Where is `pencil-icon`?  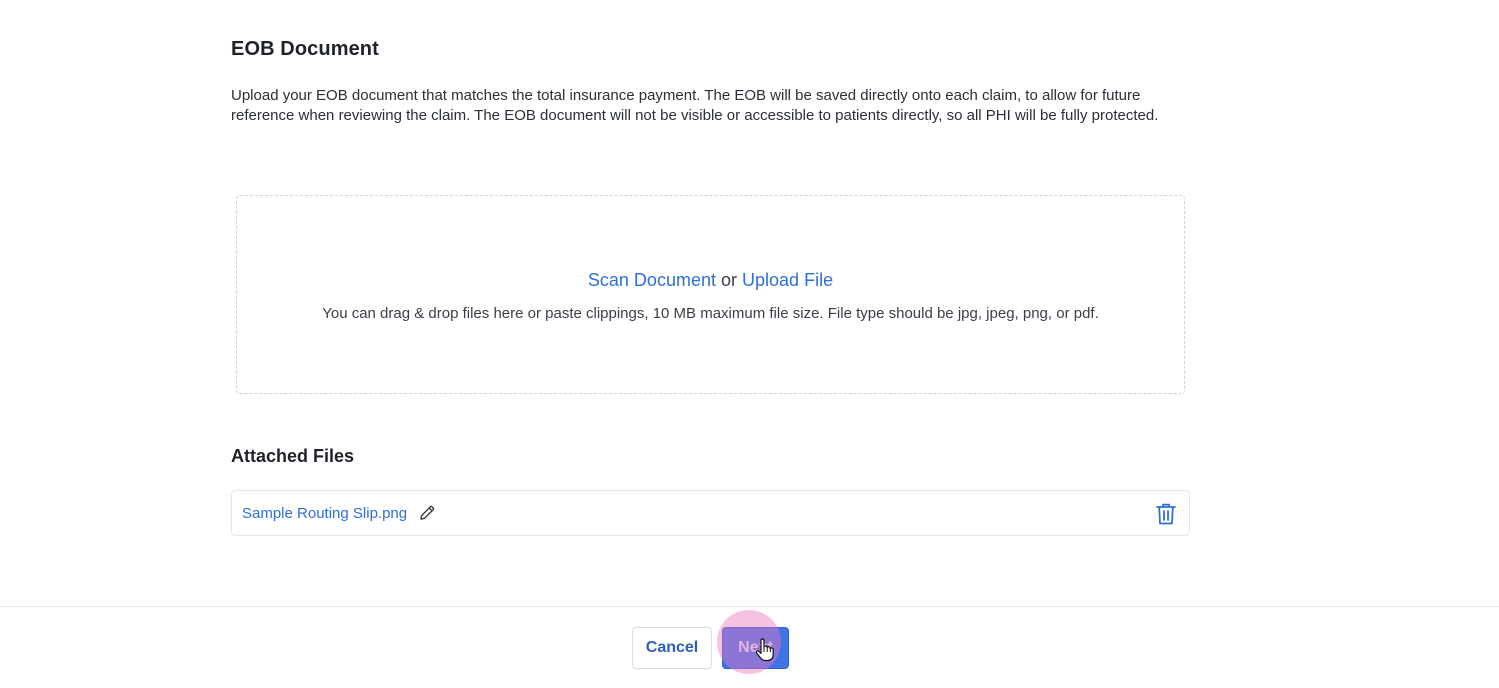 pencil-icon is located at coordinates (427, 513).